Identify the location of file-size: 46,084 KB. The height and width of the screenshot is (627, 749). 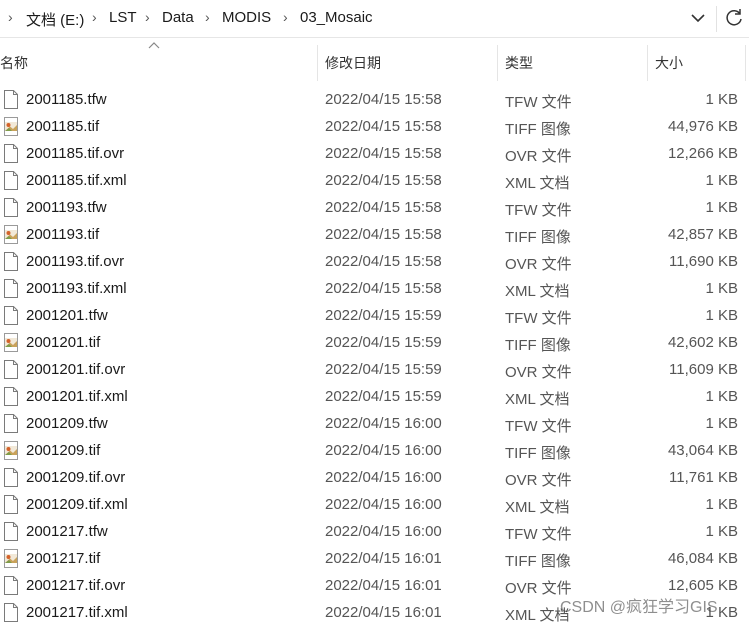
(702, 558).